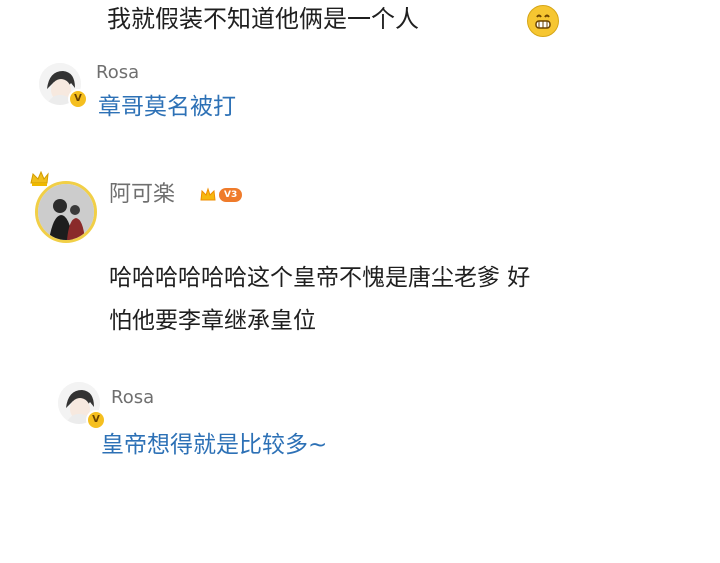 The image size is (720, 563). What do you see at coordinates (214, 445) in the screenshot?
I see `reply-text: 皇帝想得就是比较多~` at bounding box center [214, 445].